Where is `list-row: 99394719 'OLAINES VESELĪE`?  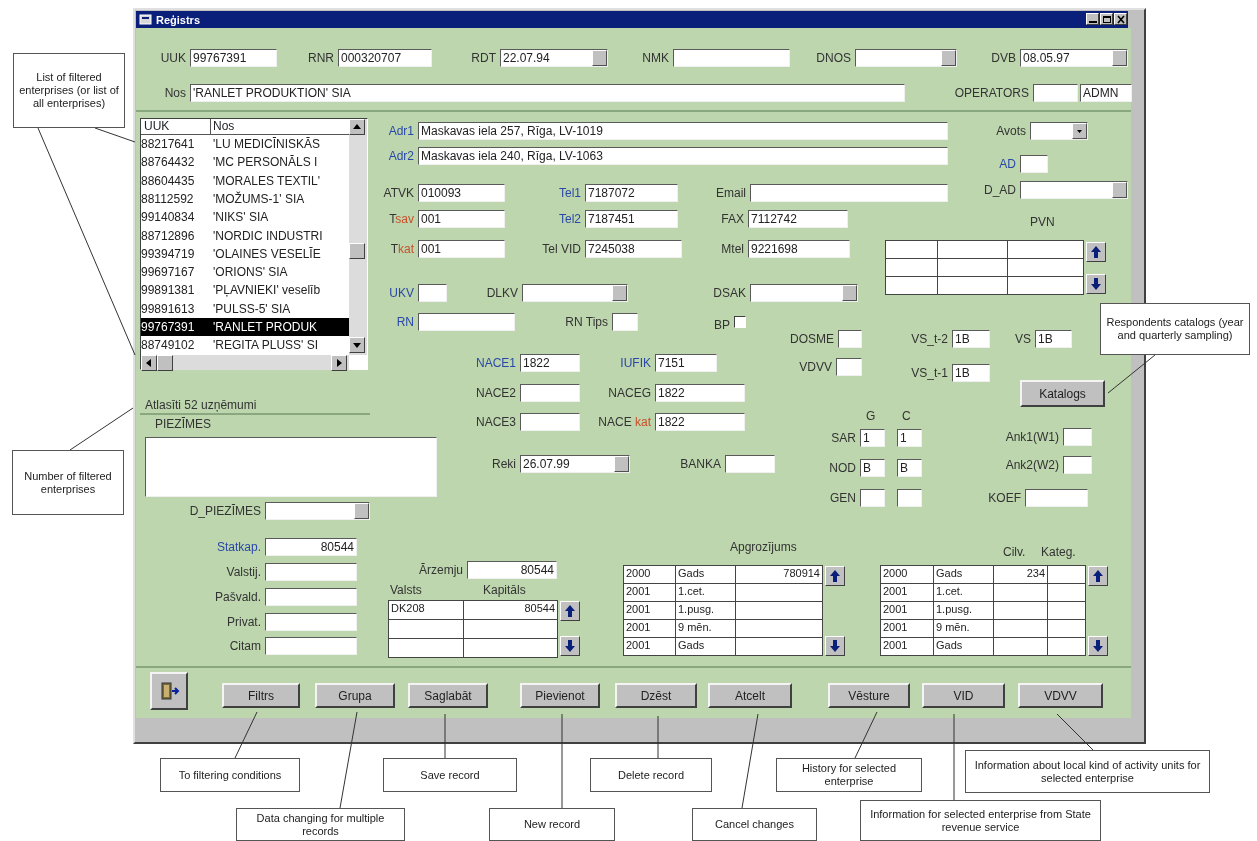
list-row: 99394719 'OLAINES VESELĪE is located at coordinates (245, 253).